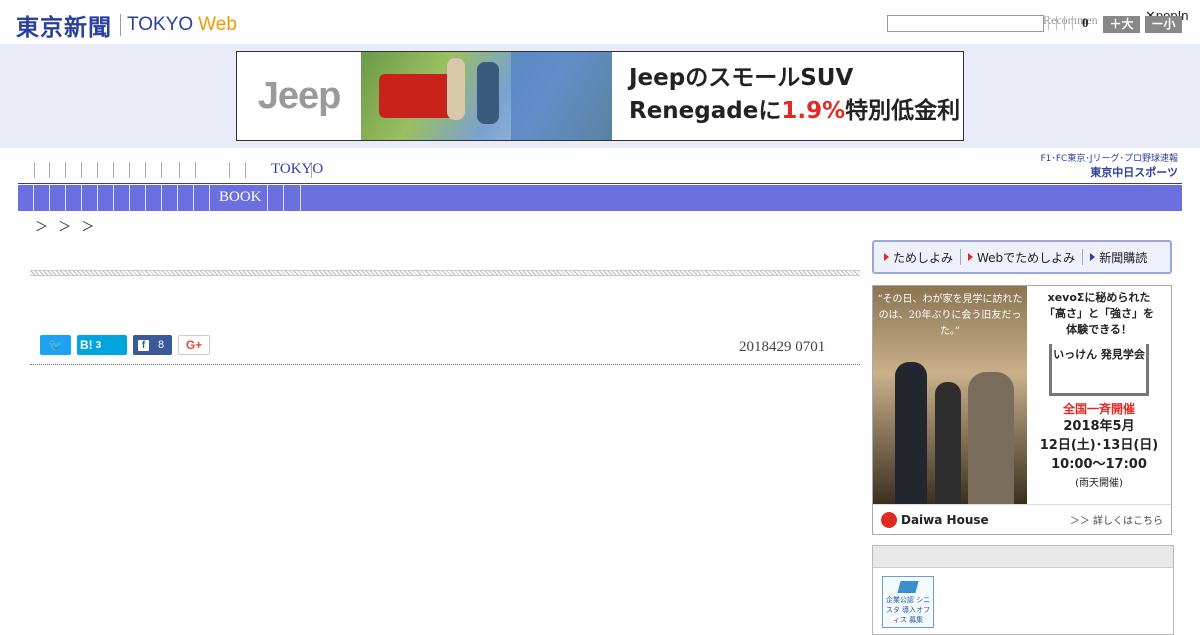 Image resolution: width=1200 pixels, height=635 pixels. I want to click on twitter-icon: 🐦, so click(55, 345).